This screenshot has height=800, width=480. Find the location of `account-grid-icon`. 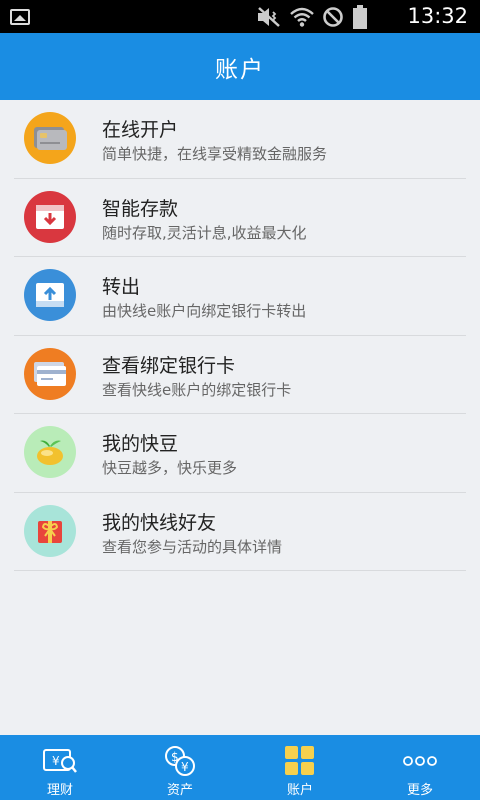

account-grid-icon is located at coordinates (300, 761).